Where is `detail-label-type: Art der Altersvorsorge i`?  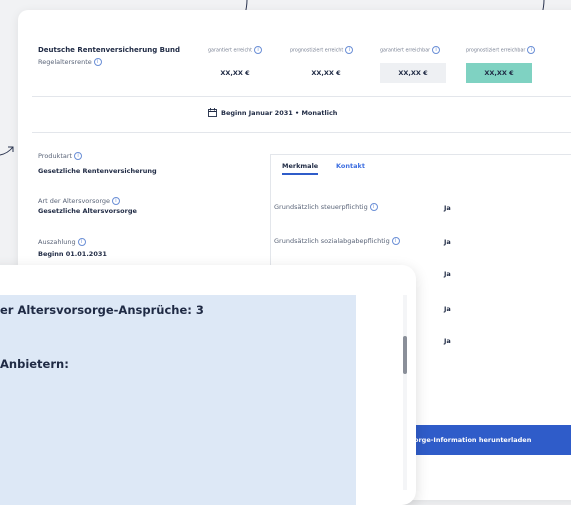 detail-label-type: Art der Altersvorsorge i is located at coordinates (79, 201).